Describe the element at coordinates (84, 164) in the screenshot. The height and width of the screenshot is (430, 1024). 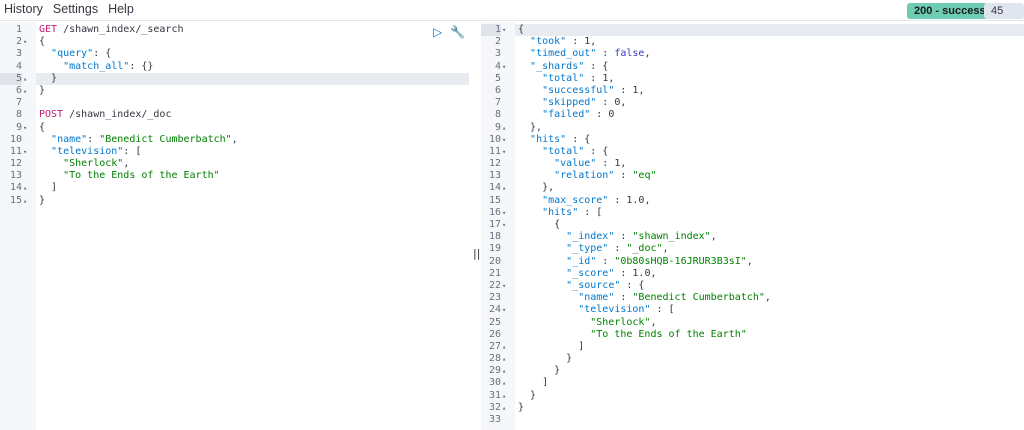
I see `line-text: "Sherlock",` at that location.